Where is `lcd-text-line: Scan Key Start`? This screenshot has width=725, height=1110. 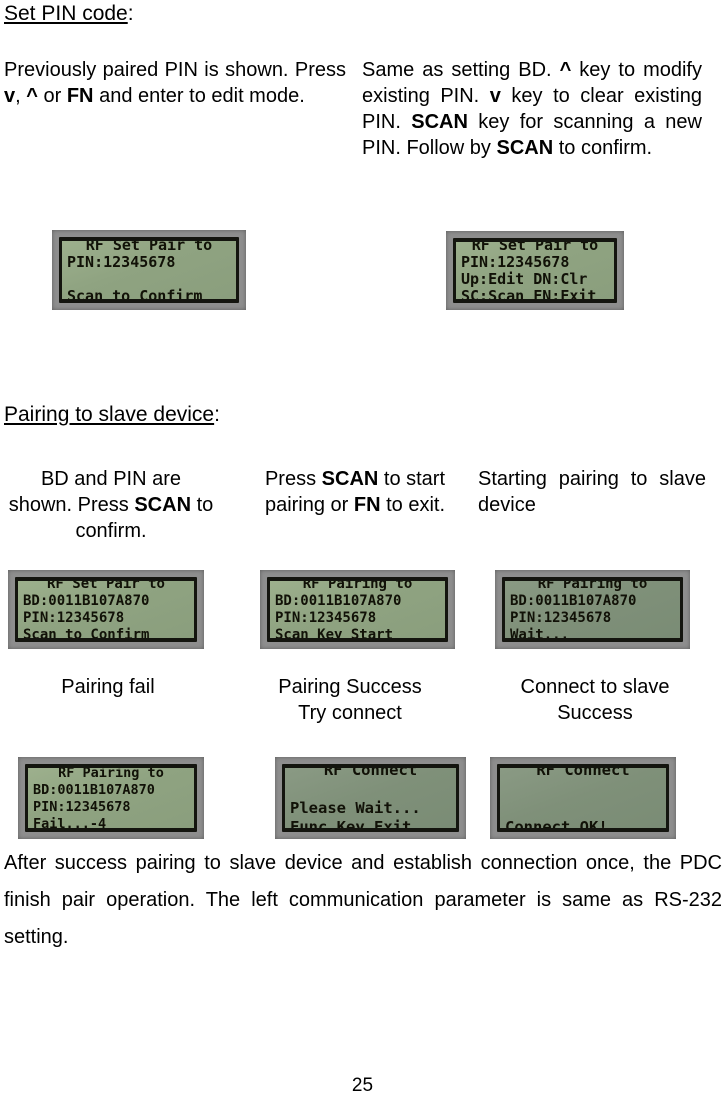 lcd-text-line: Scan Key Start is located at coordinates (334, 632).